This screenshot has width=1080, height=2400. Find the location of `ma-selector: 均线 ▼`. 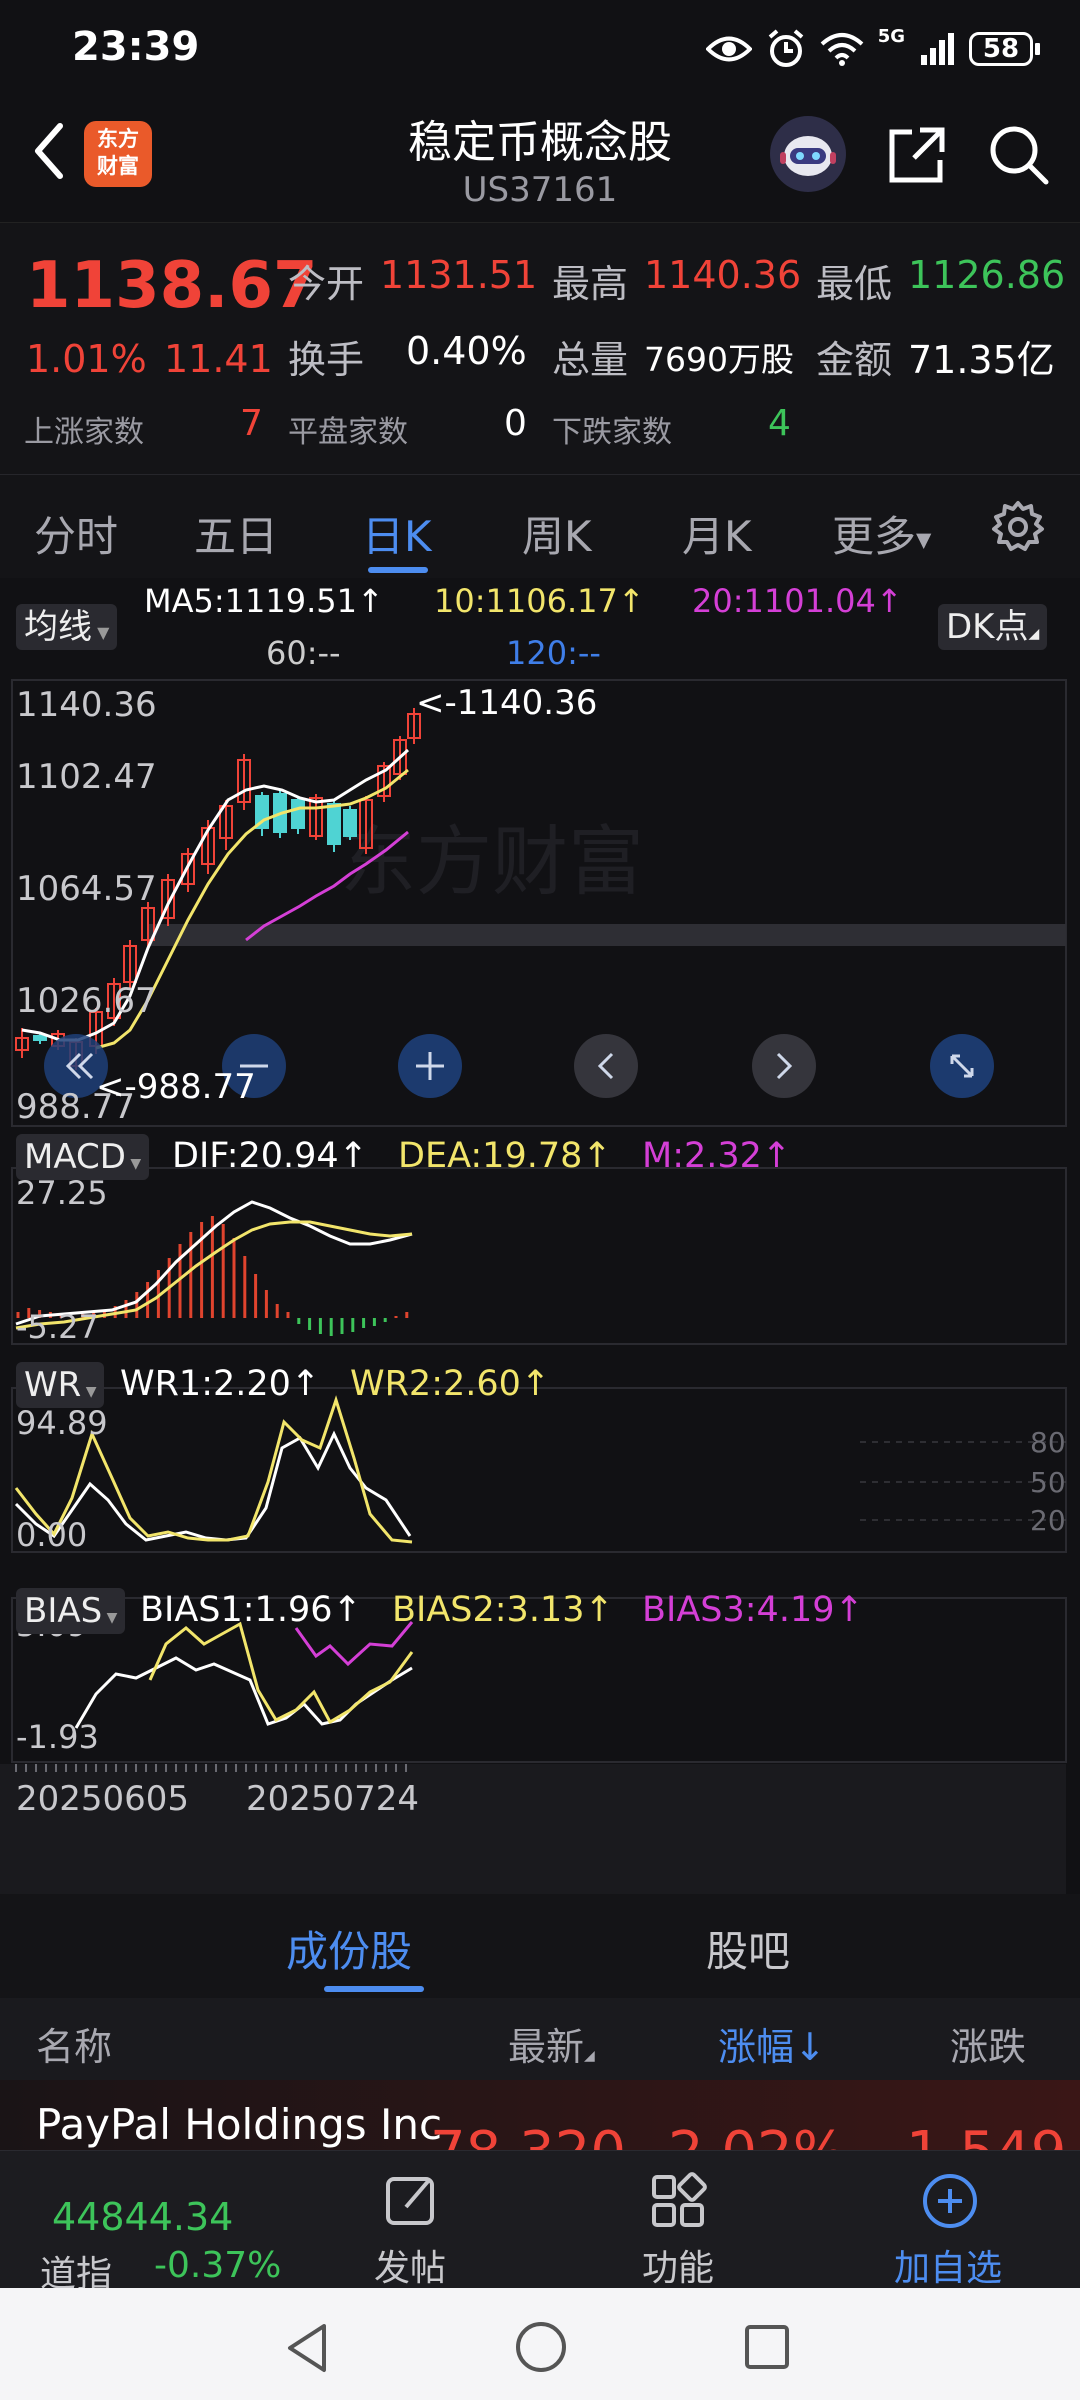

ma-selector: 均线 ▼ is located at coordinates (67, 627).